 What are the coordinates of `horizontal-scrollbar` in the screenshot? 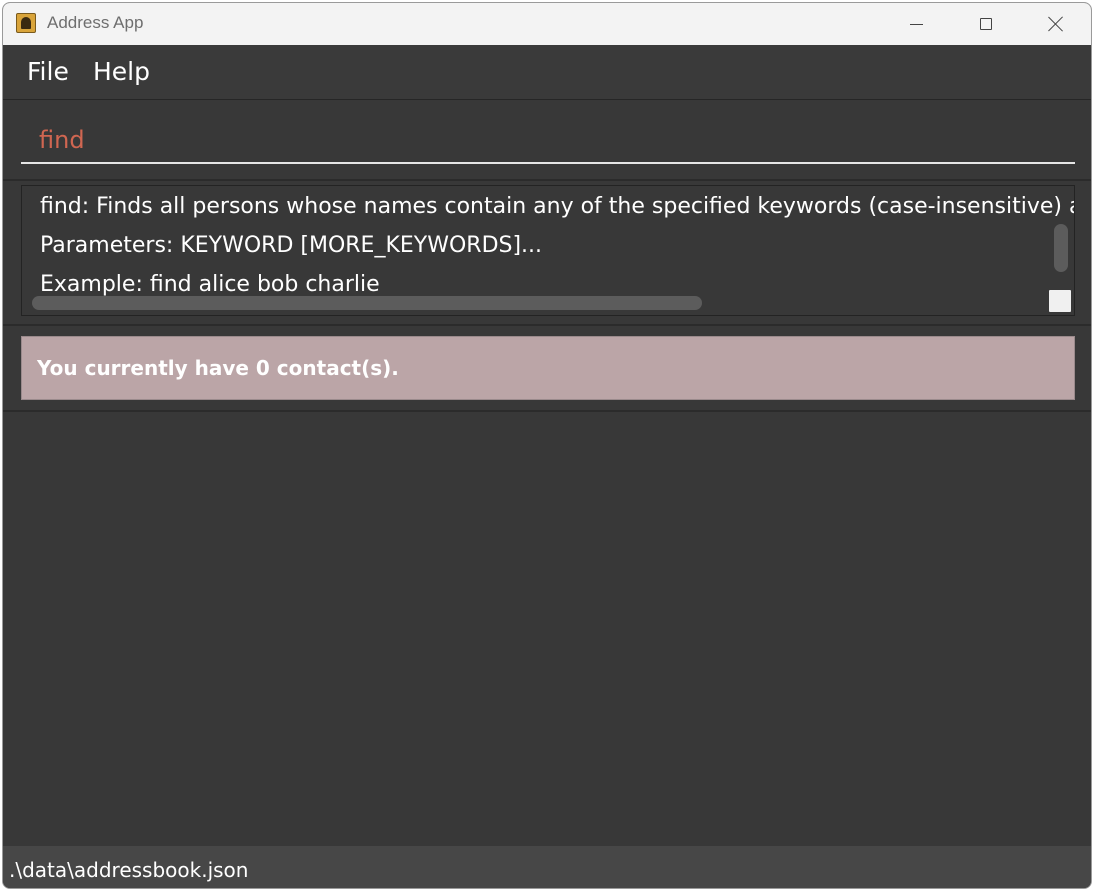 It's located at (367, 303).